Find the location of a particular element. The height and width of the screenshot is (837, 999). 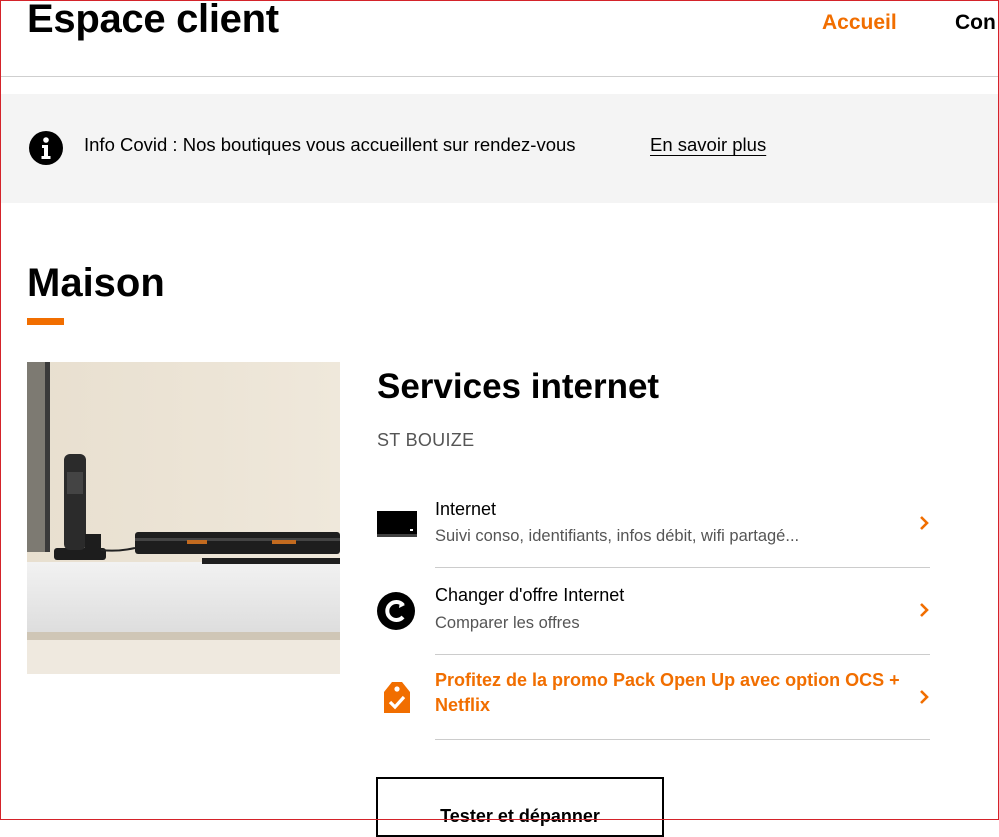

service-title: Internet is located at coordinates (466, 509).